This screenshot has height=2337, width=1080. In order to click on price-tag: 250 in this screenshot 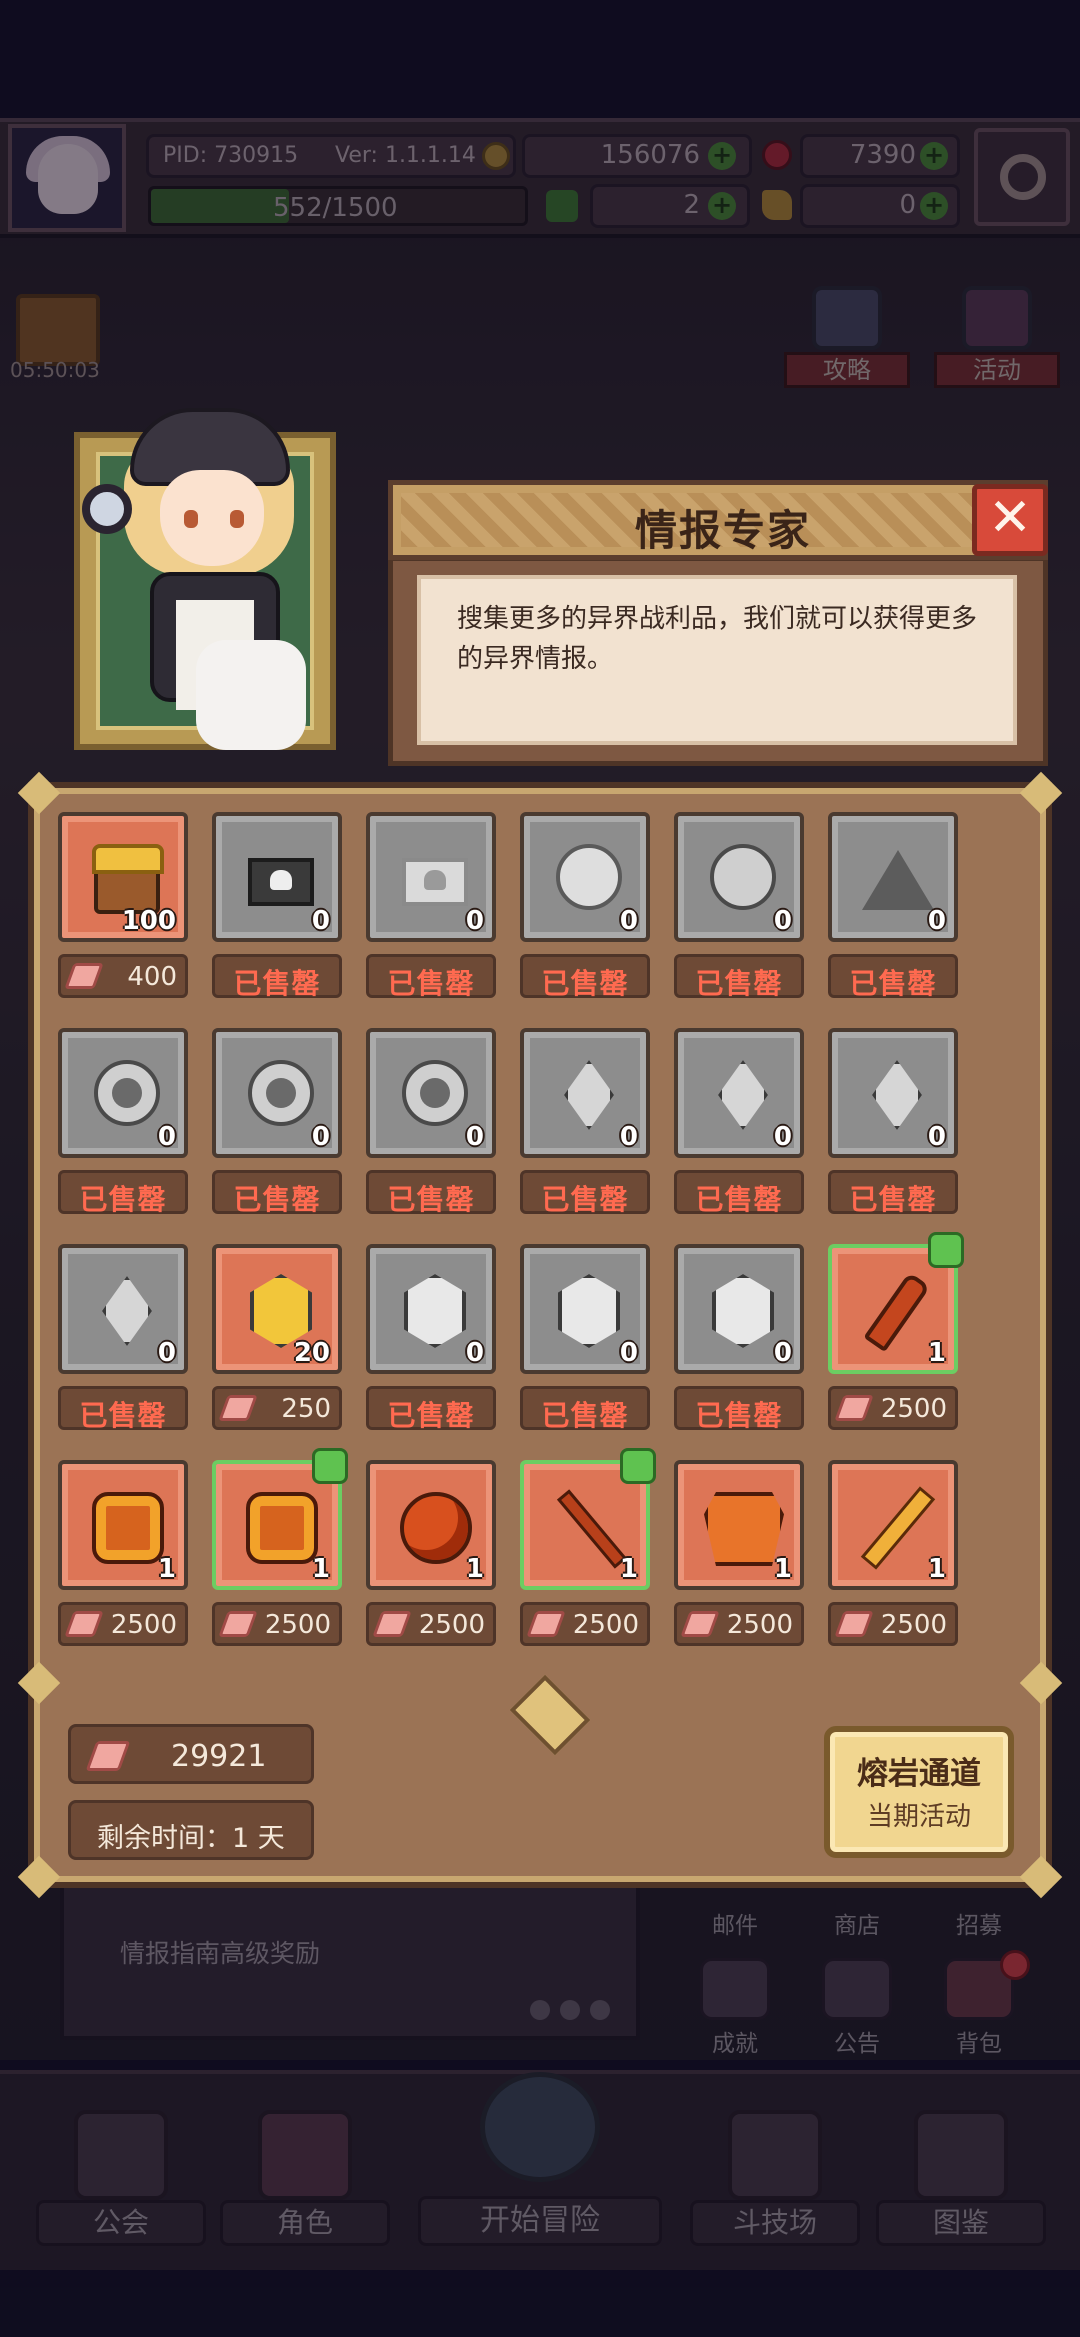, I will do `click(277, 1408)`.